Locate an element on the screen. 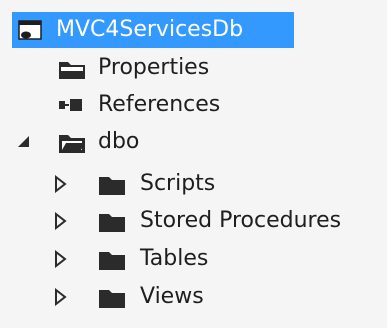 The width and height of the screenshot is (387, 328). scripts-label: Scripts is located at coordinates (178, 183).